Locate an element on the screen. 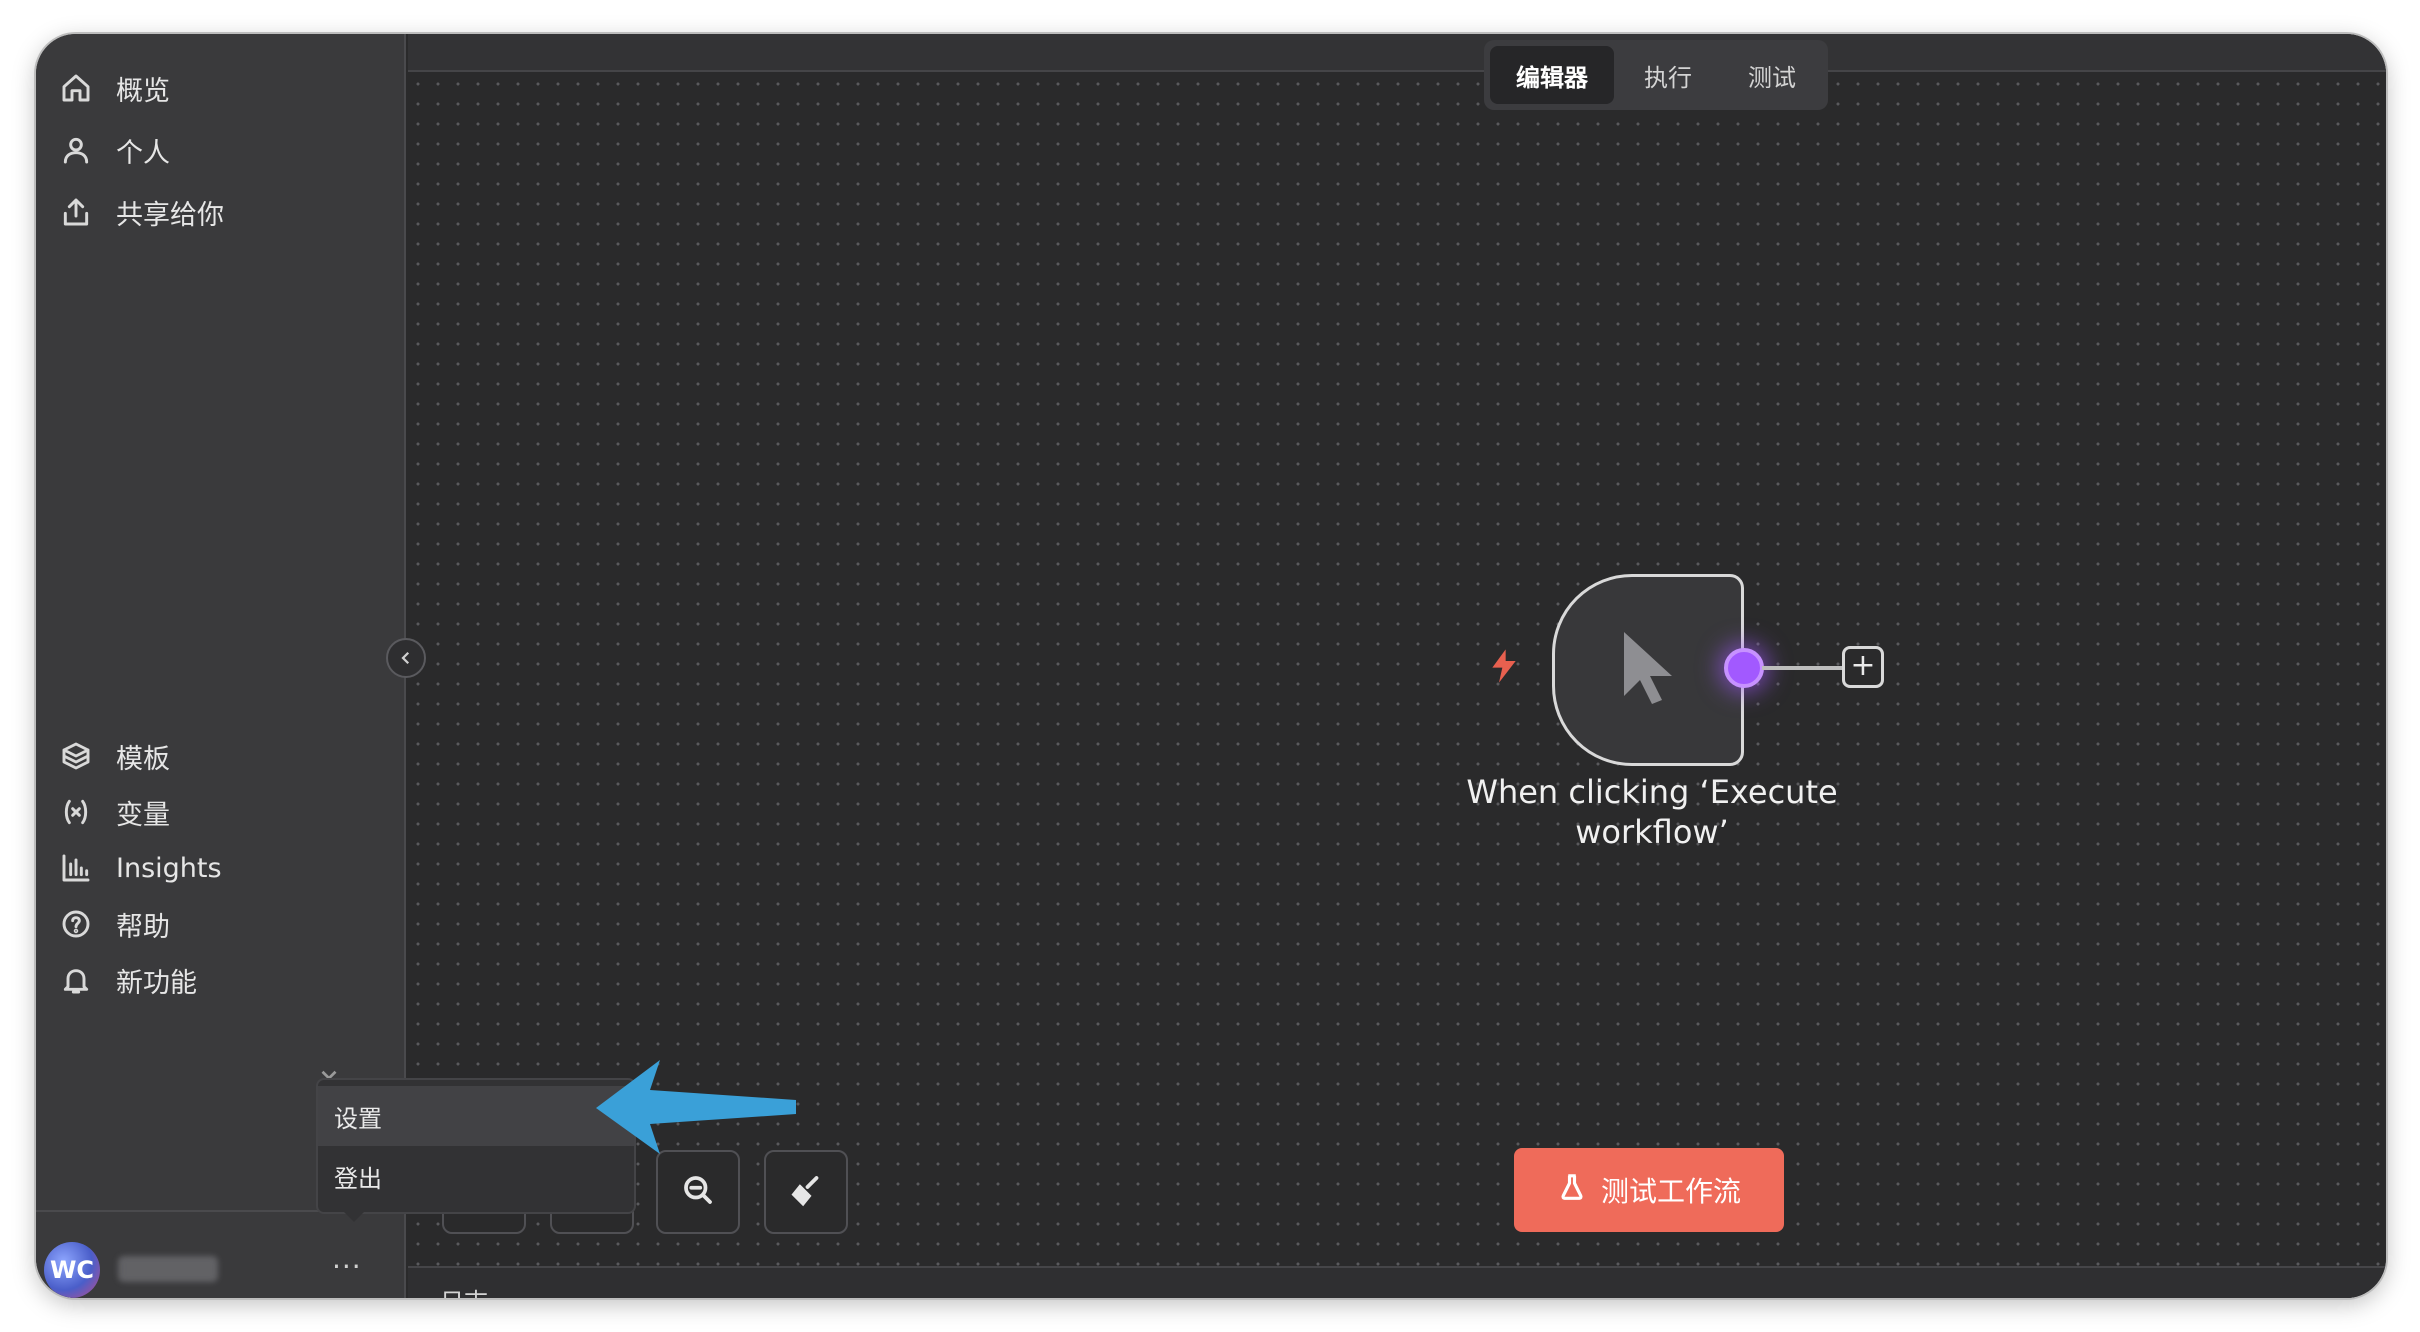 Image resolution: width=2420 pixels, height=1332 pixels. sidebar-item-label: 共享给你 is located at coordinates (170, 215).